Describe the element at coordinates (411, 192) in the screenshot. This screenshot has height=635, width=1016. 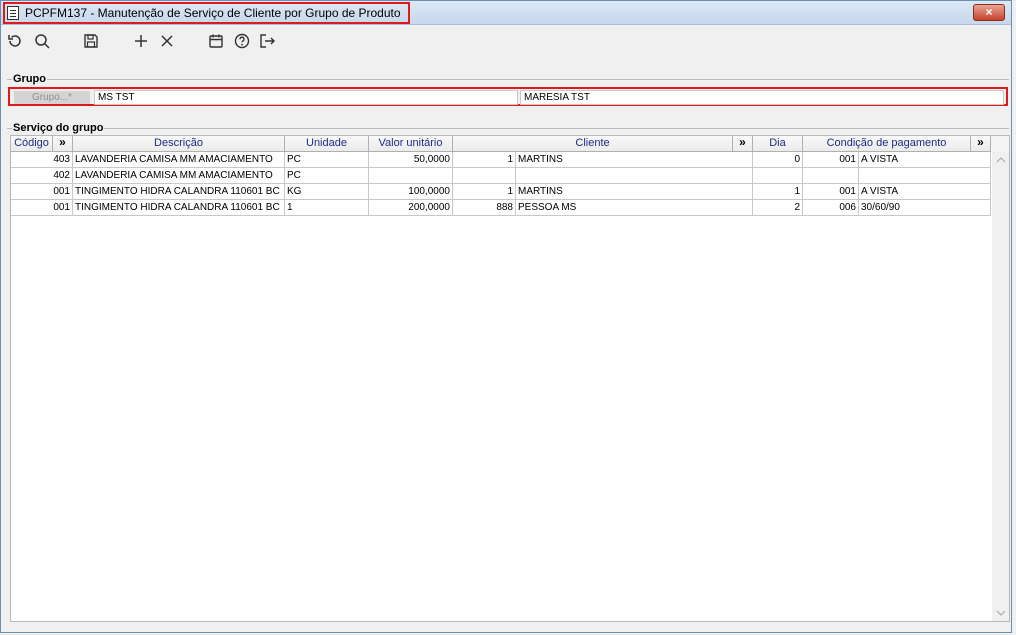
I see `cell-valor: 100,0000` at that location.